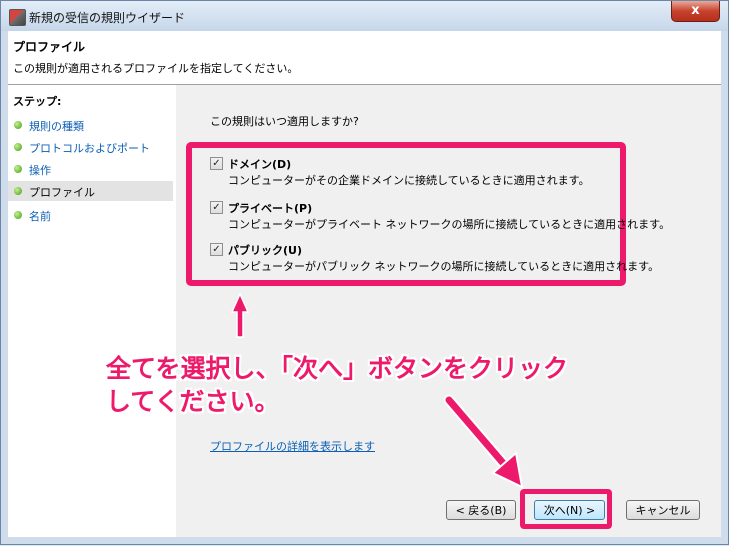  I want to click on option-title: パブリック(U), so click(265, 250).